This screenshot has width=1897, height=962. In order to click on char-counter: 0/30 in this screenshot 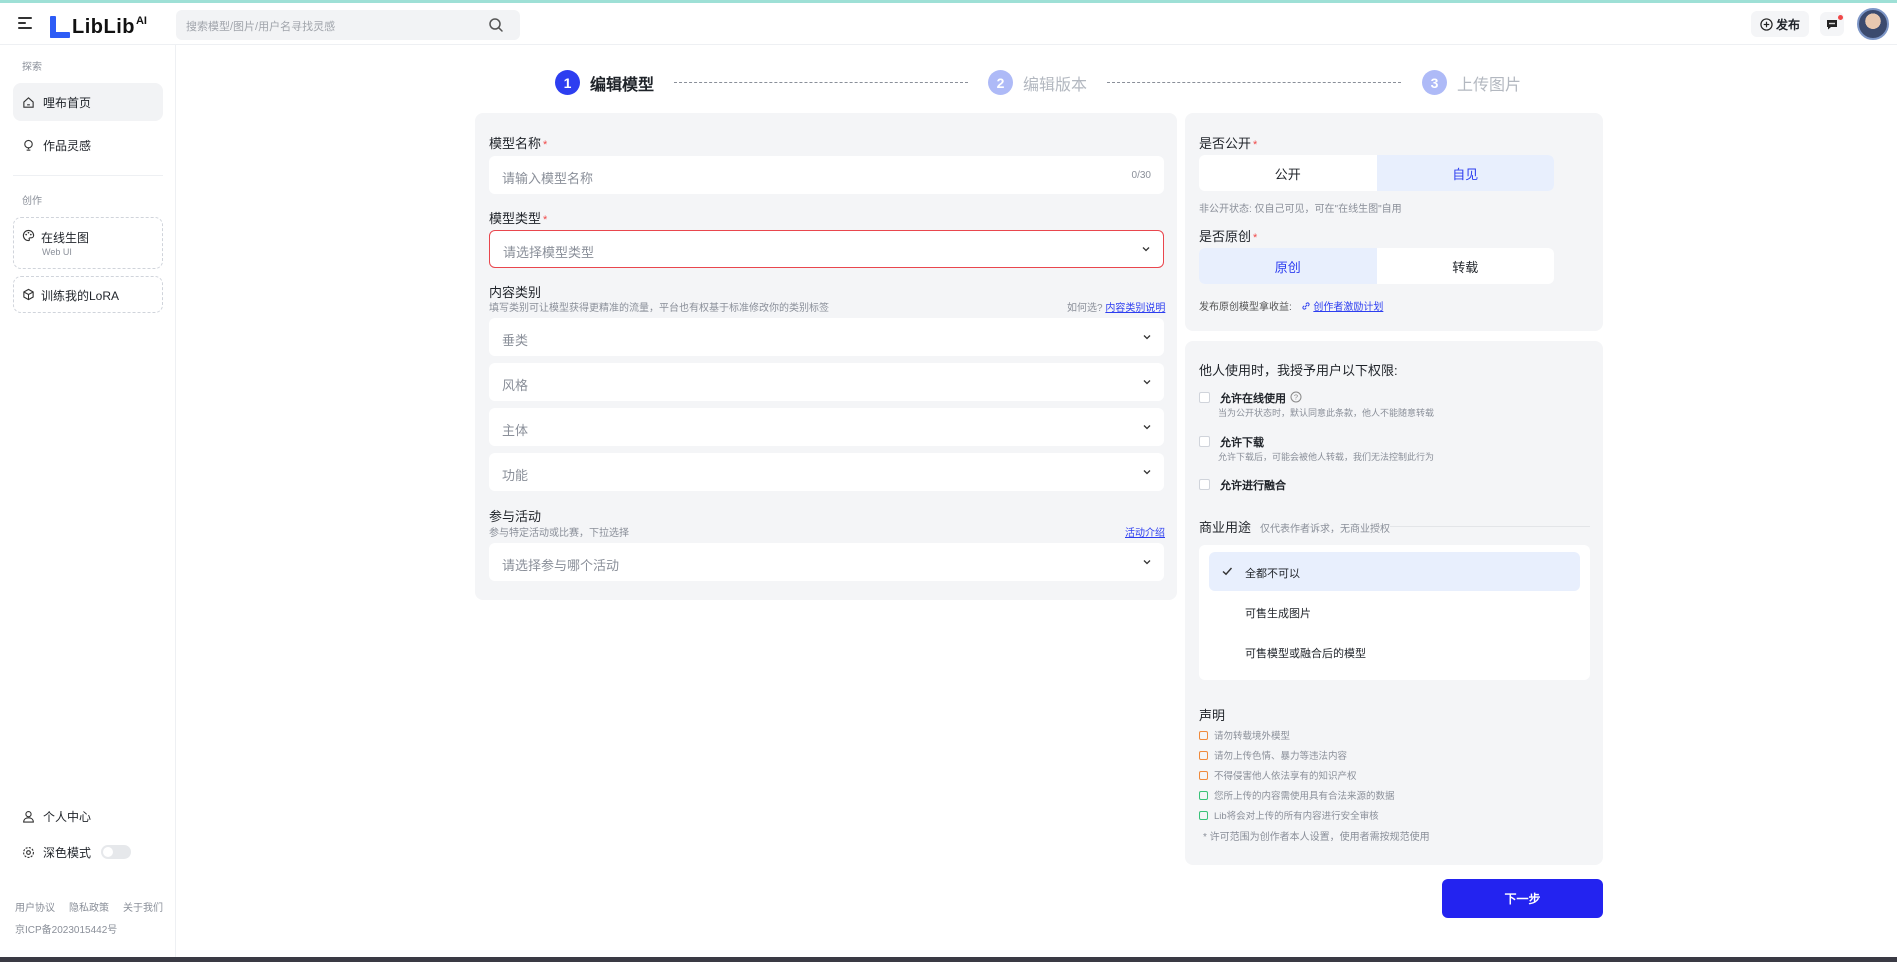, I will do `click(1141, 175)`.